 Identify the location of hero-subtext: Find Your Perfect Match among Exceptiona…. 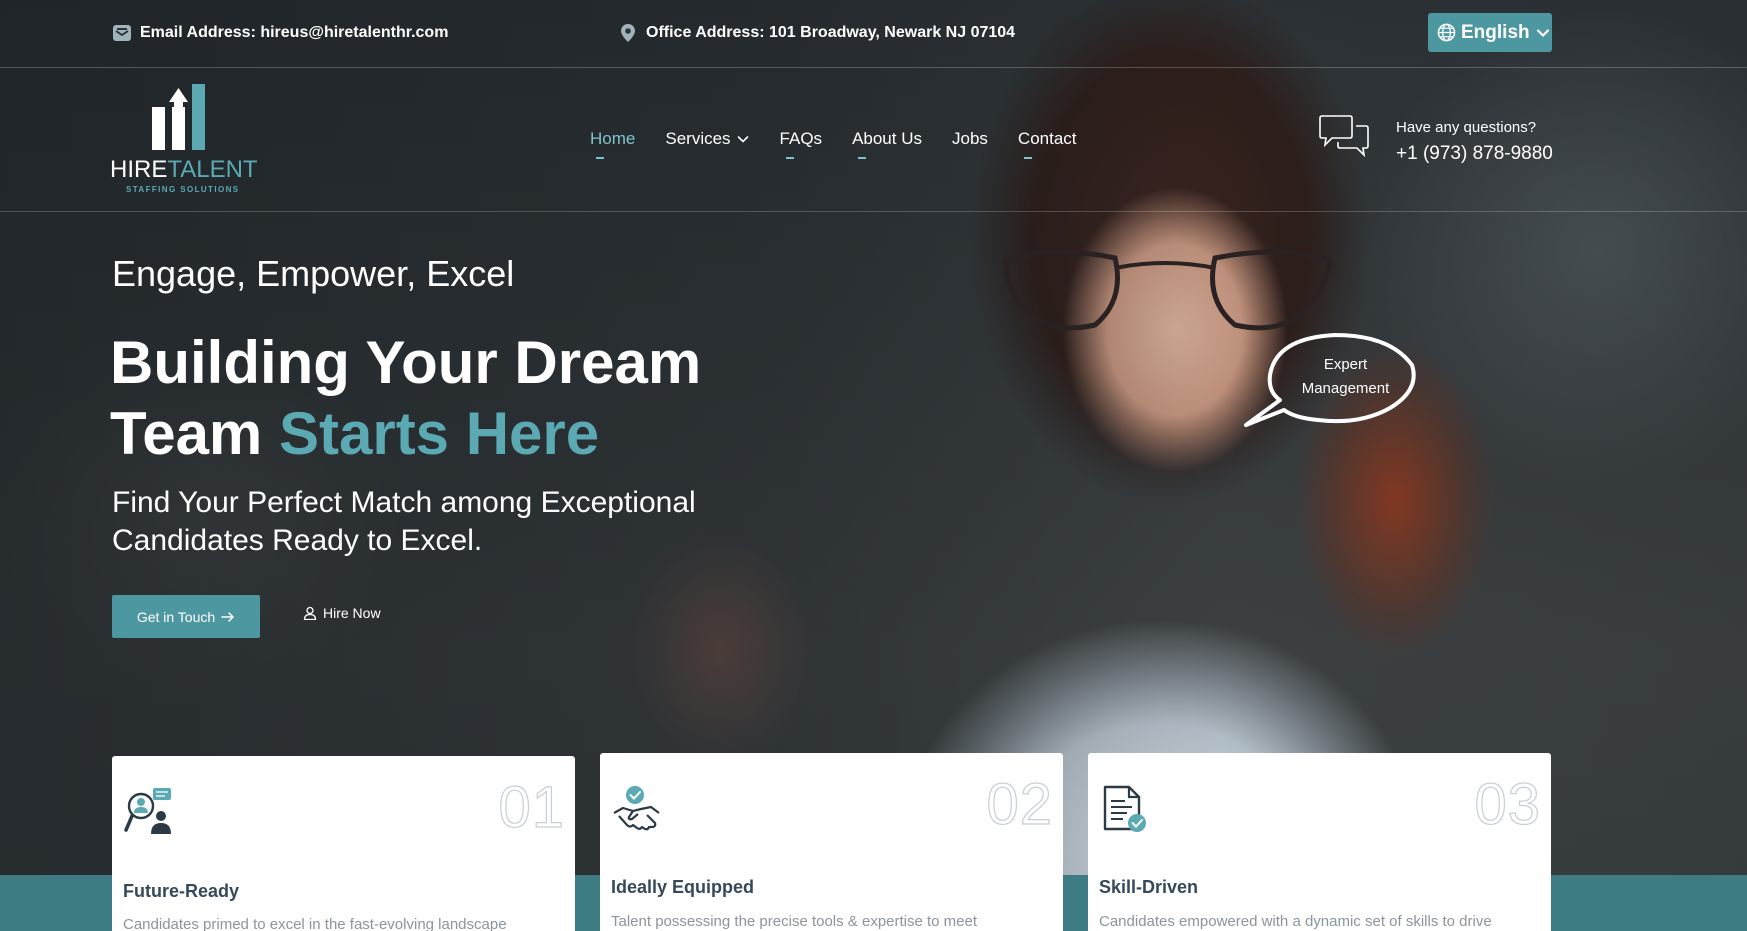
(404, 521).